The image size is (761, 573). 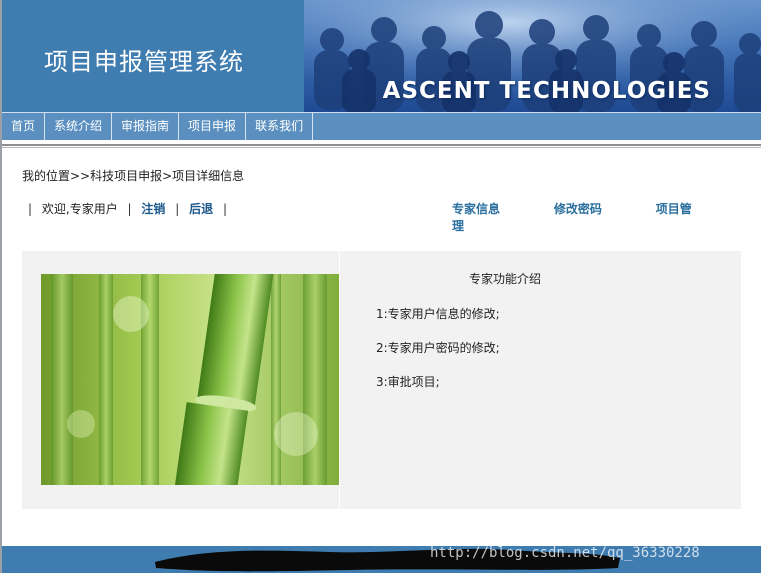 What do you see at coordinates (438, 348) in the screenshot?
I see `intro-line: 2:专家用户密码的修改;` at bounding box center [438, 348].